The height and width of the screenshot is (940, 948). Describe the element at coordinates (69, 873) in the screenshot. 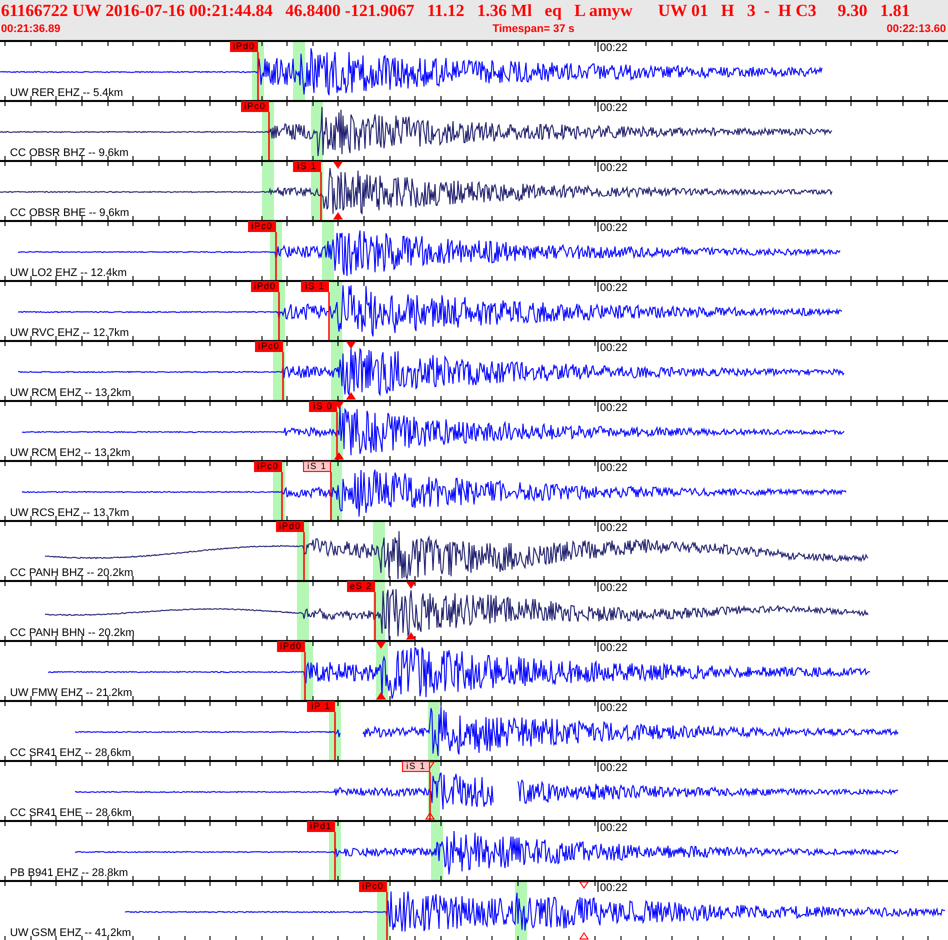

I see `station-label: PB B941 EHZ -- 28.8km` at that location.